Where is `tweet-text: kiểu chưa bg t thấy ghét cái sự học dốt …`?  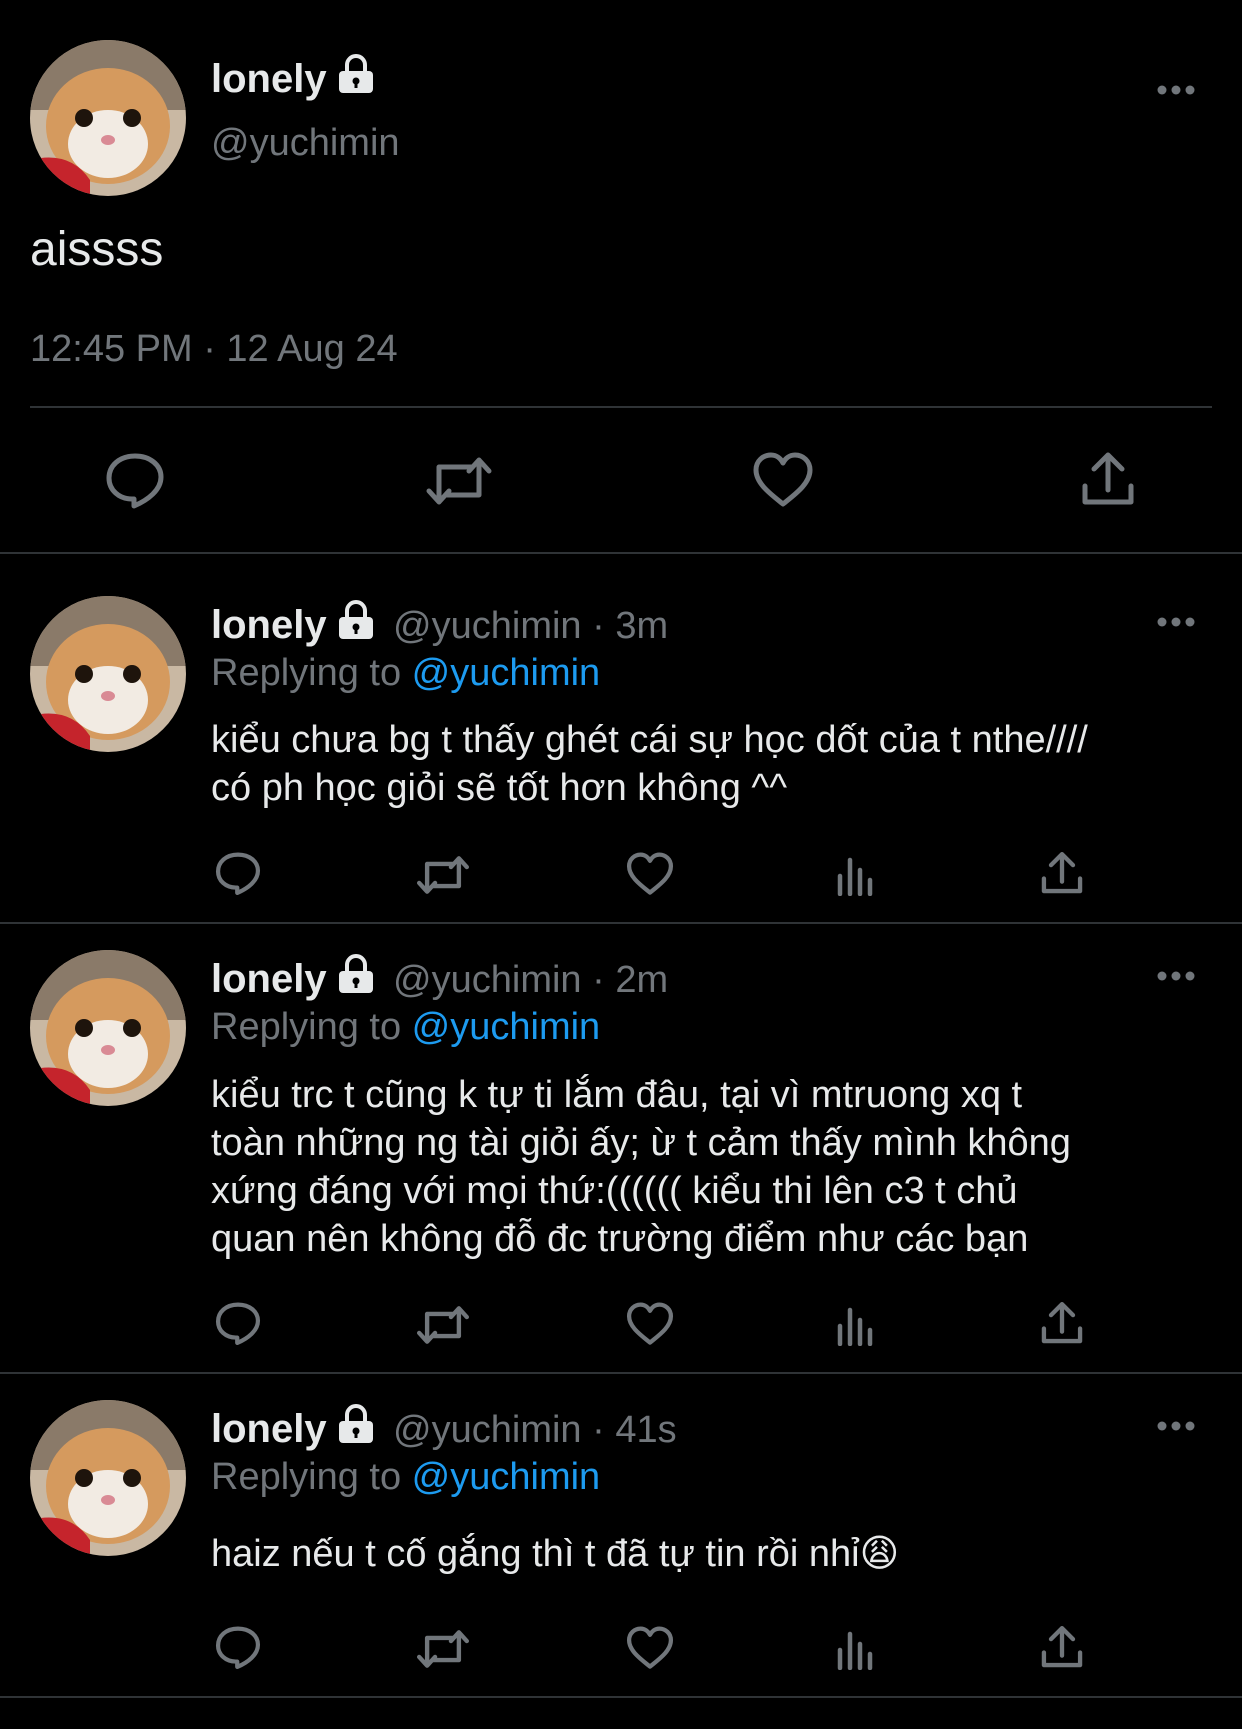 tweet-text: kiểu chưa bg t thấy ghét cái sự học dốt … is located at coordinates (649, 764).